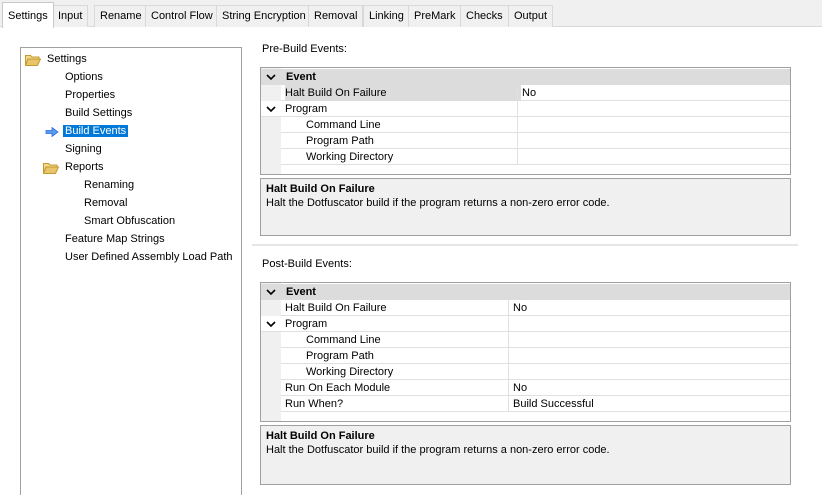  I want to click on grid-row-run-each-module: Run On Each Module No, so click(535, 388).